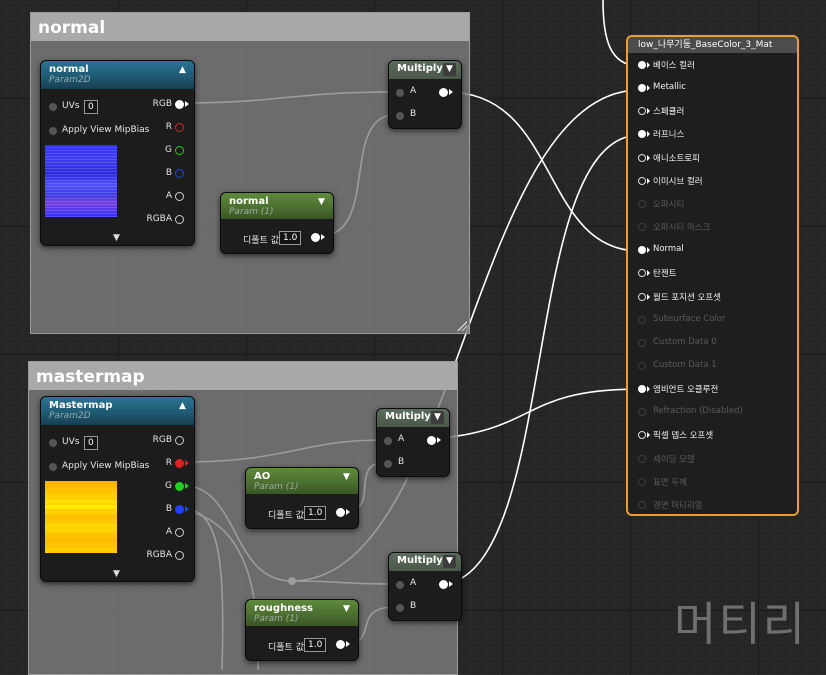  I want to click on output-rgba-label: RGBA, so click(159, 219).